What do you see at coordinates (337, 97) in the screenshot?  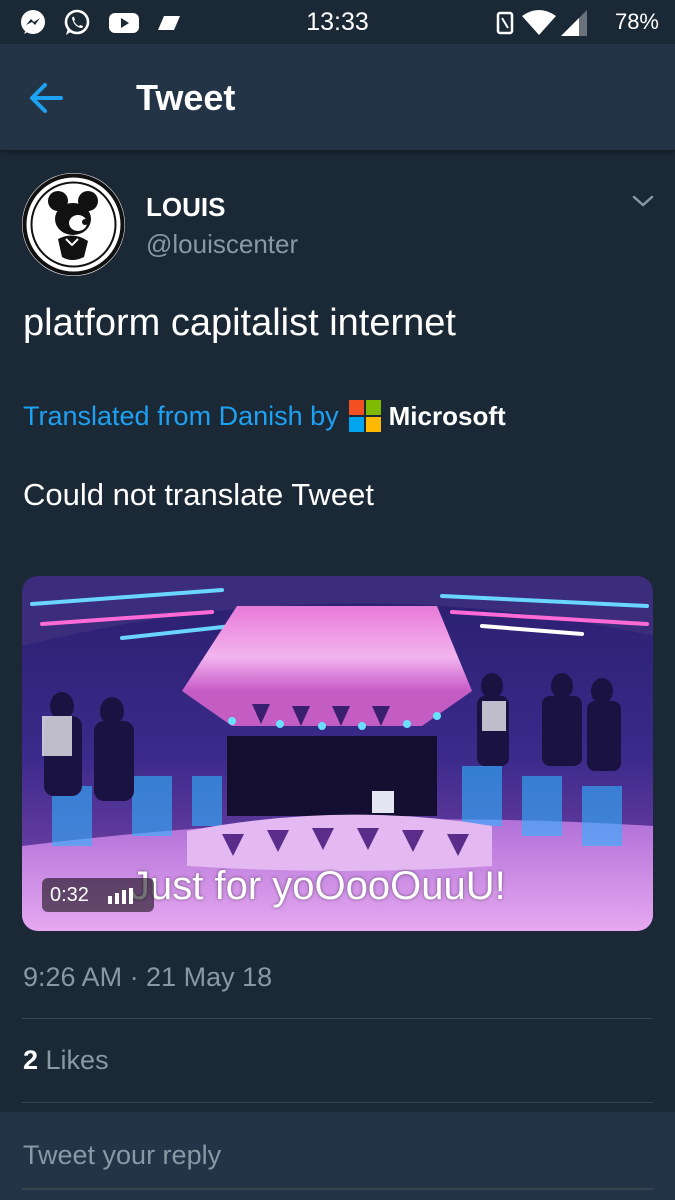 I see `app-header: Tweet` at bounding box center [337, 97].